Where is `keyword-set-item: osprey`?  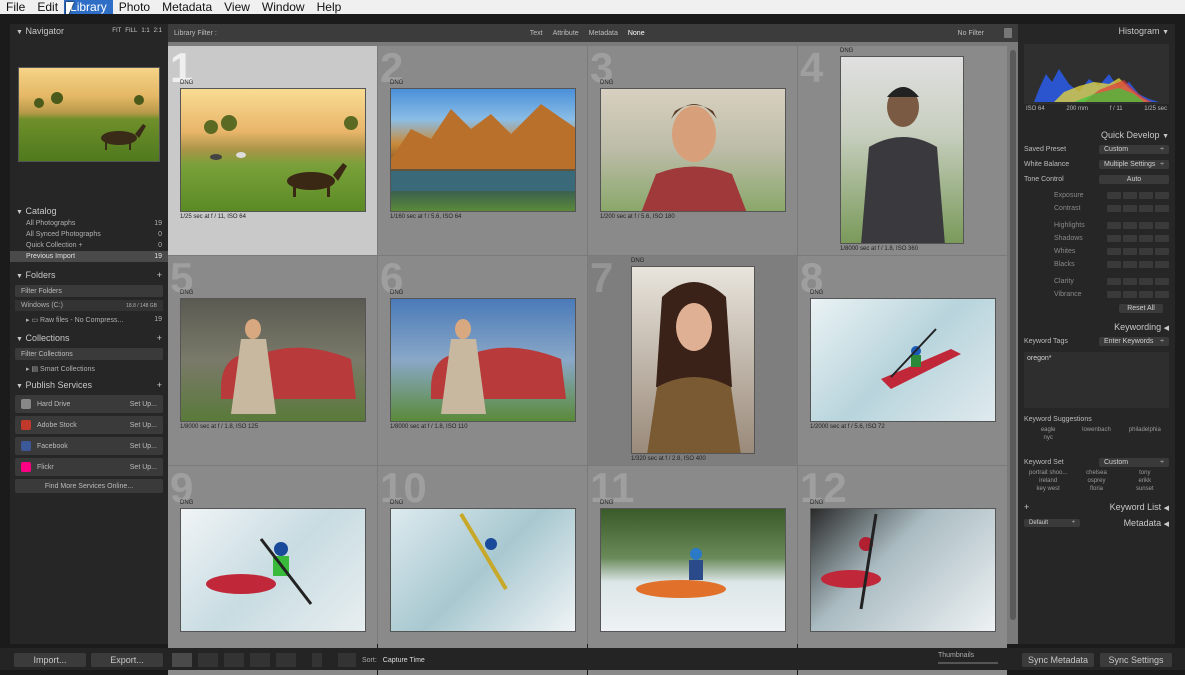
keyword-set-item: osprey is located at coordinates (1096, 481).